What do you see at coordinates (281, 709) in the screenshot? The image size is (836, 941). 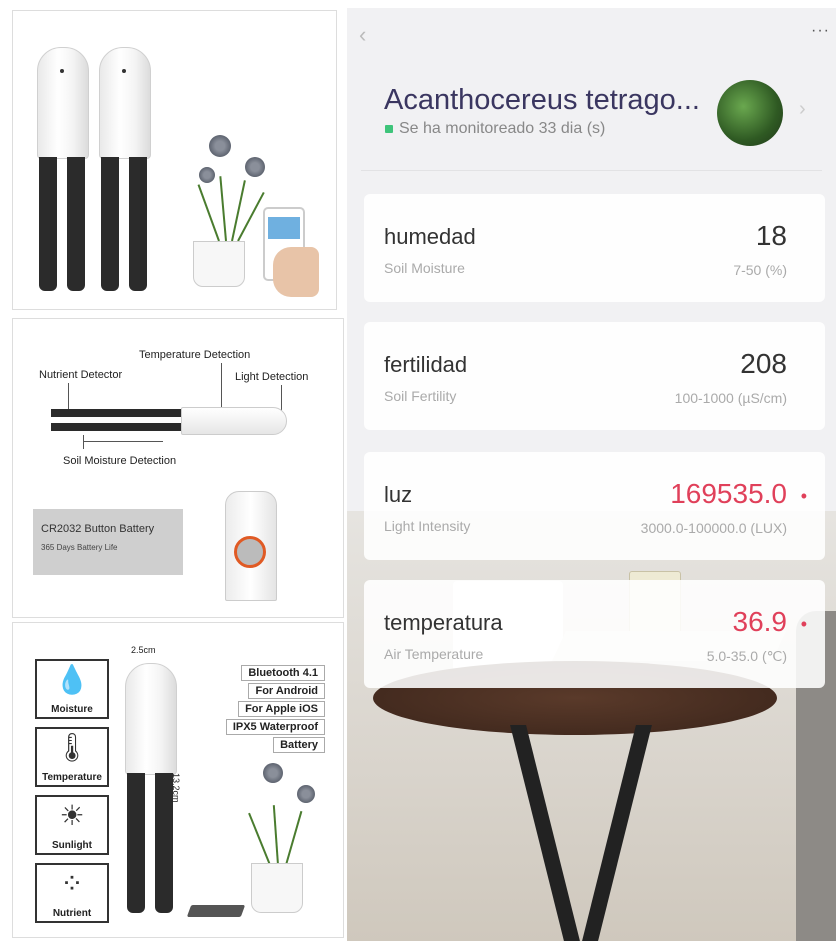 I see `feature-ios: For Apple iOS` at bounding box center [281, 709].